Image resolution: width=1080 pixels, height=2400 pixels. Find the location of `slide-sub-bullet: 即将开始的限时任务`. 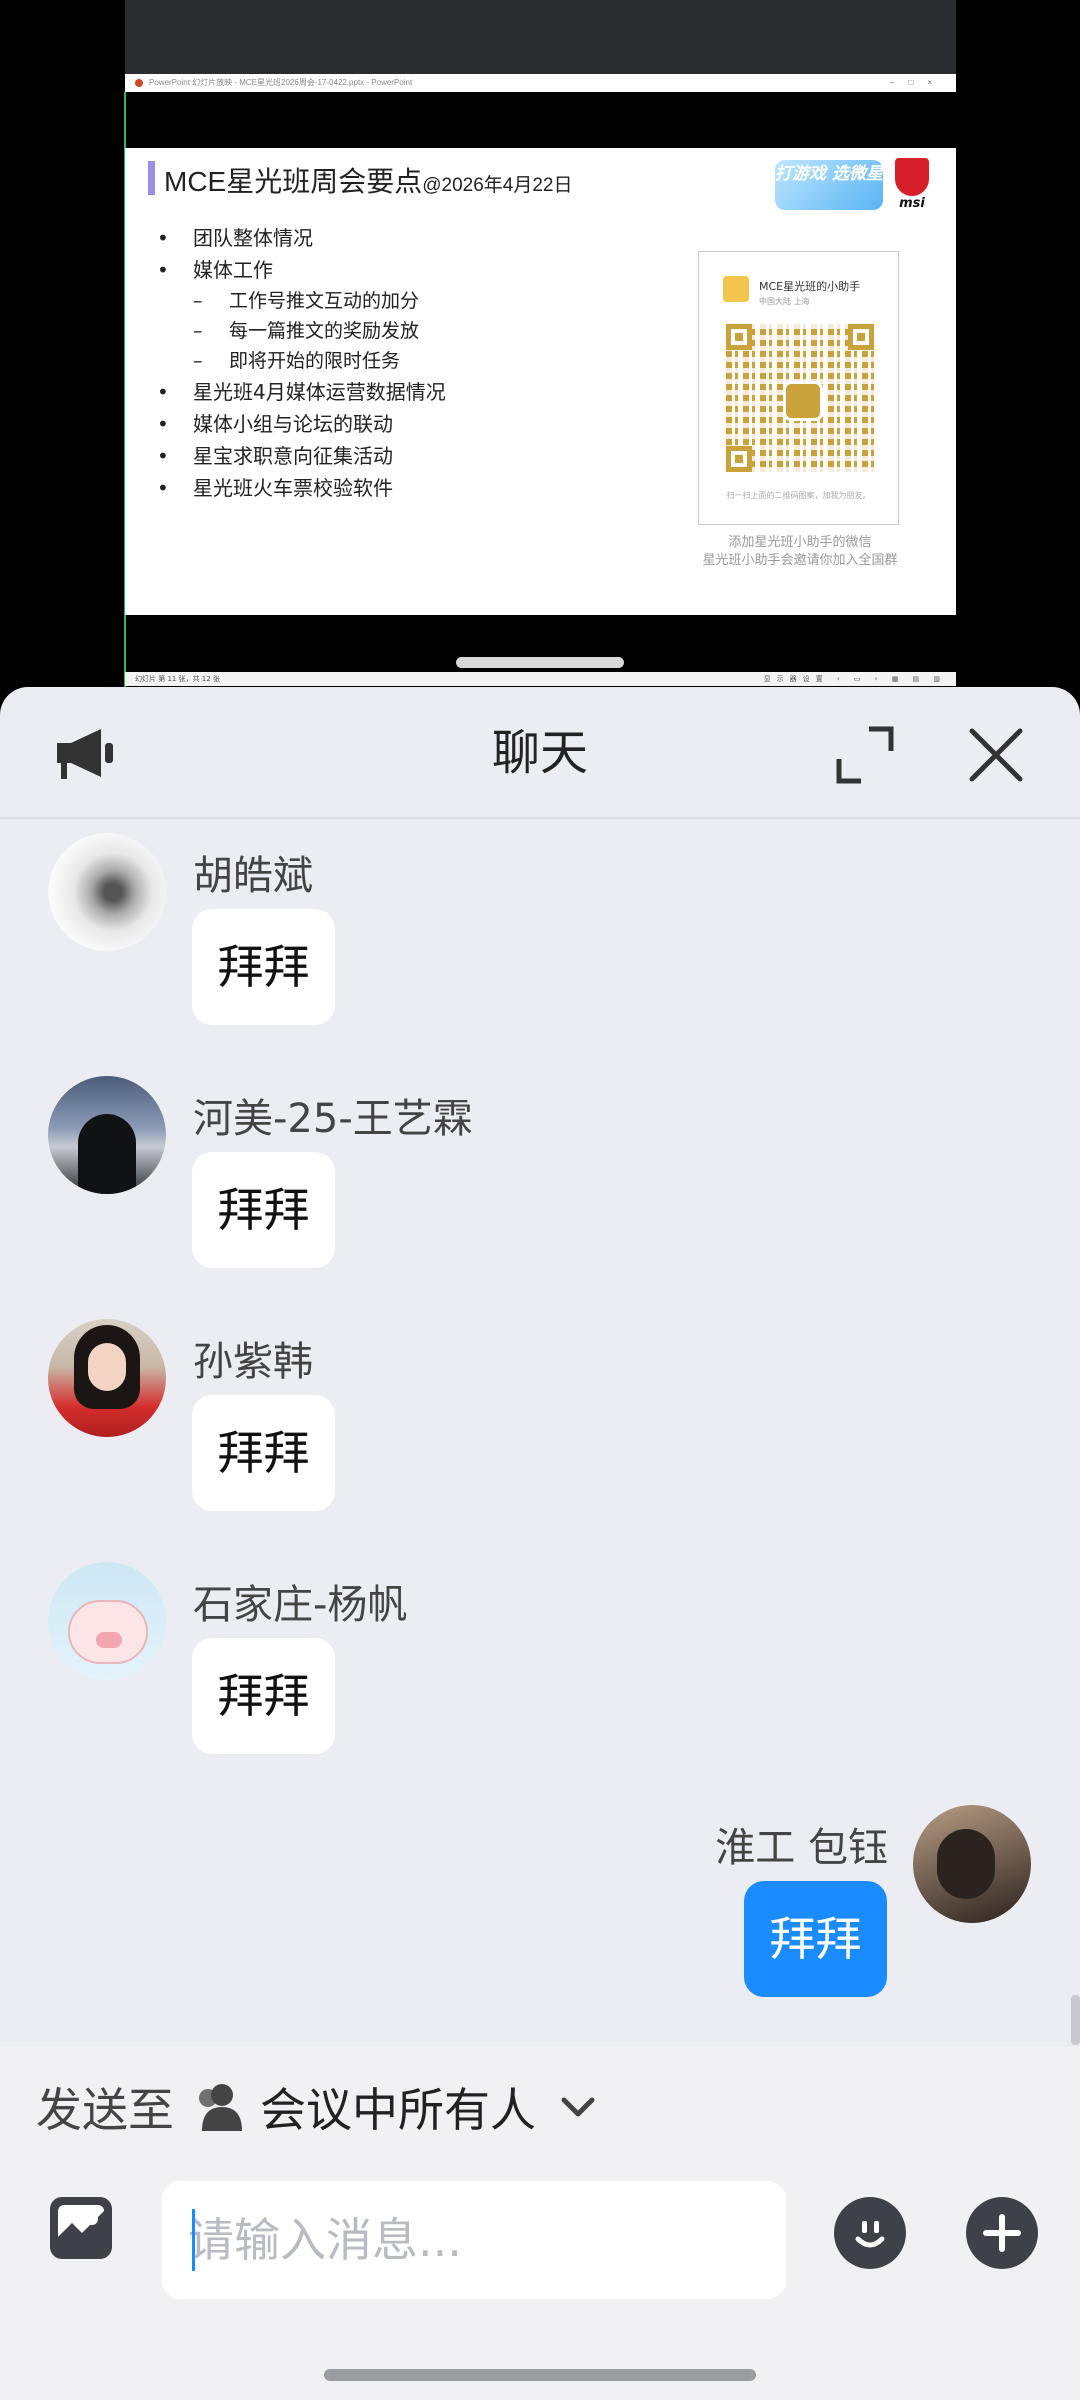

slide-sub-bullet: 即将开始的限时任务 is located at coordinates (301, 361).